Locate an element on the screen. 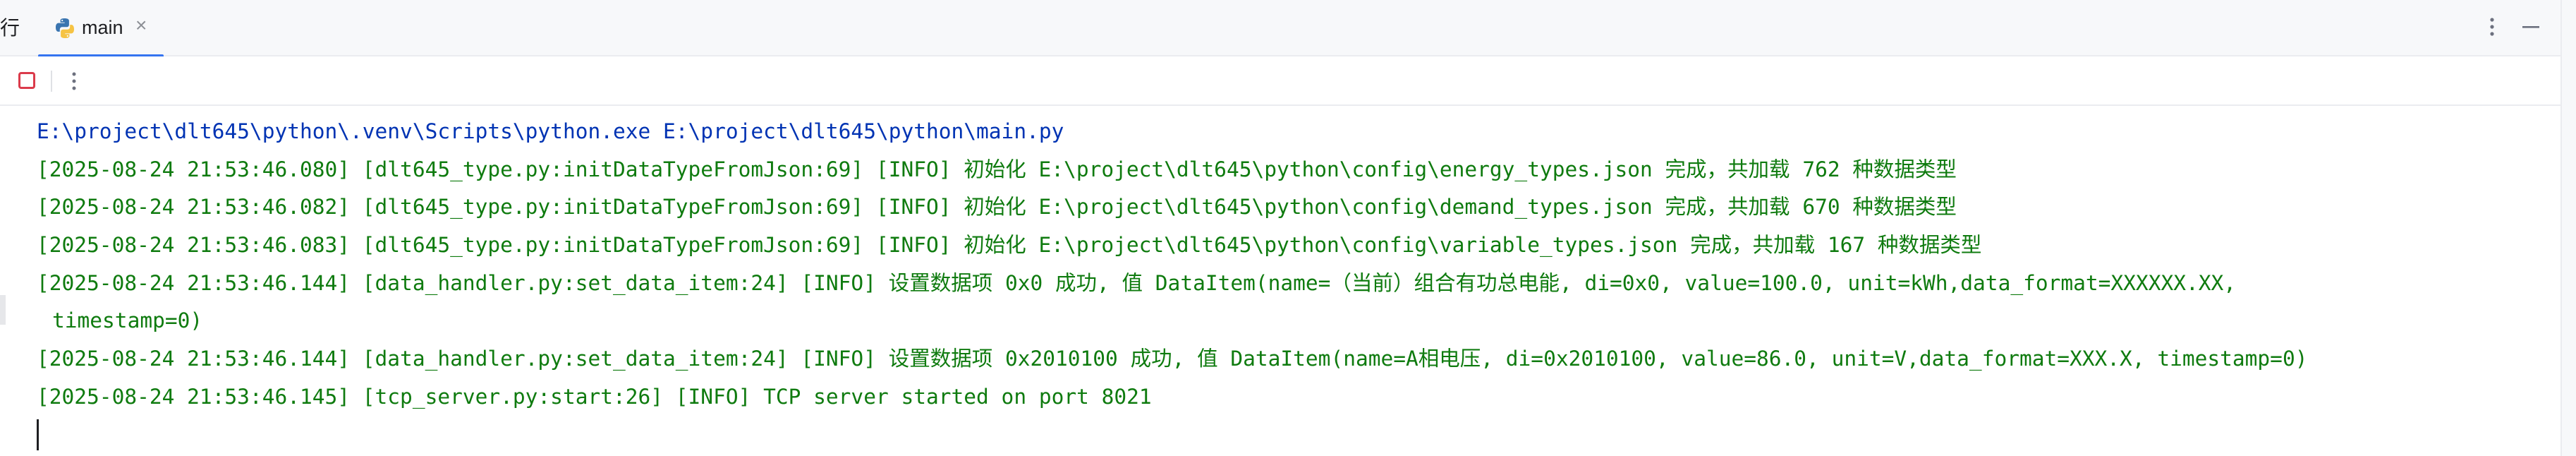 This screenshot has height=456, width=2576. gutter-marker is located at coordinates (3, 310).